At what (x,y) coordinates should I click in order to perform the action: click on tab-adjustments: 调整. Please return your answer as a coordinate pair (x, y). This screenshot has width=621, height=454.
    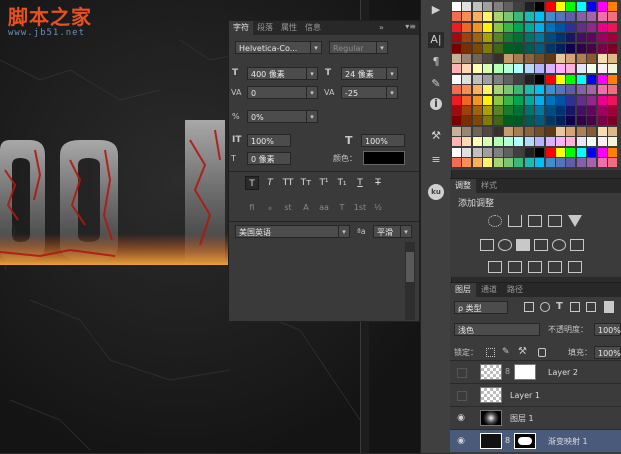
    Looking at the image, I should click on (463, 186).